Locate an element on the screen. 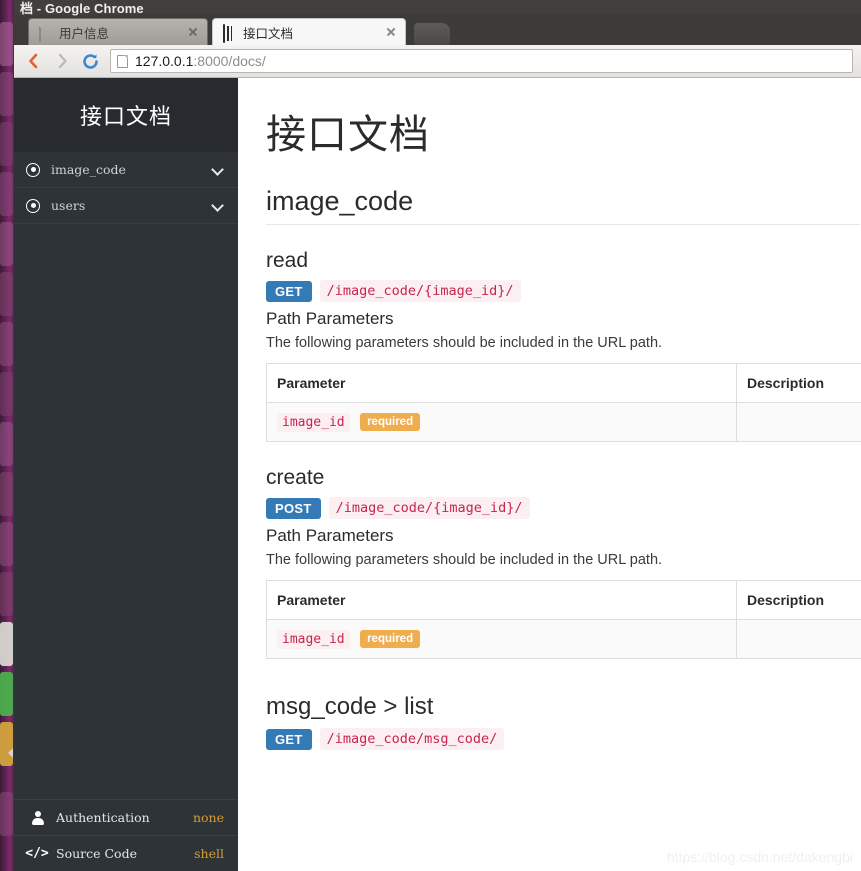 The image size is (861, 871). document-icon is located at coordinates (46, 33).